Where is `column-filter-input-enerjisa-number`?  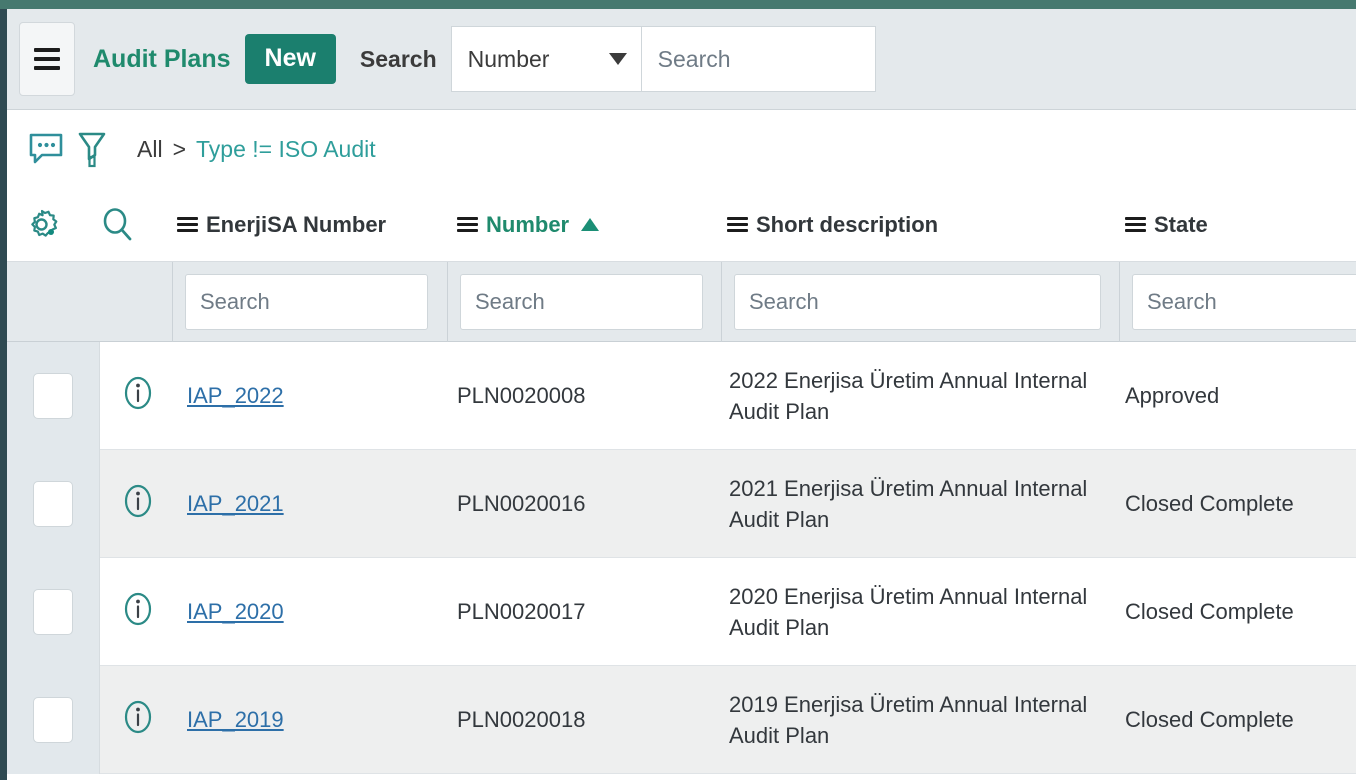 column-filter-input-enerjisa-number is located at coordinates (306, 302).